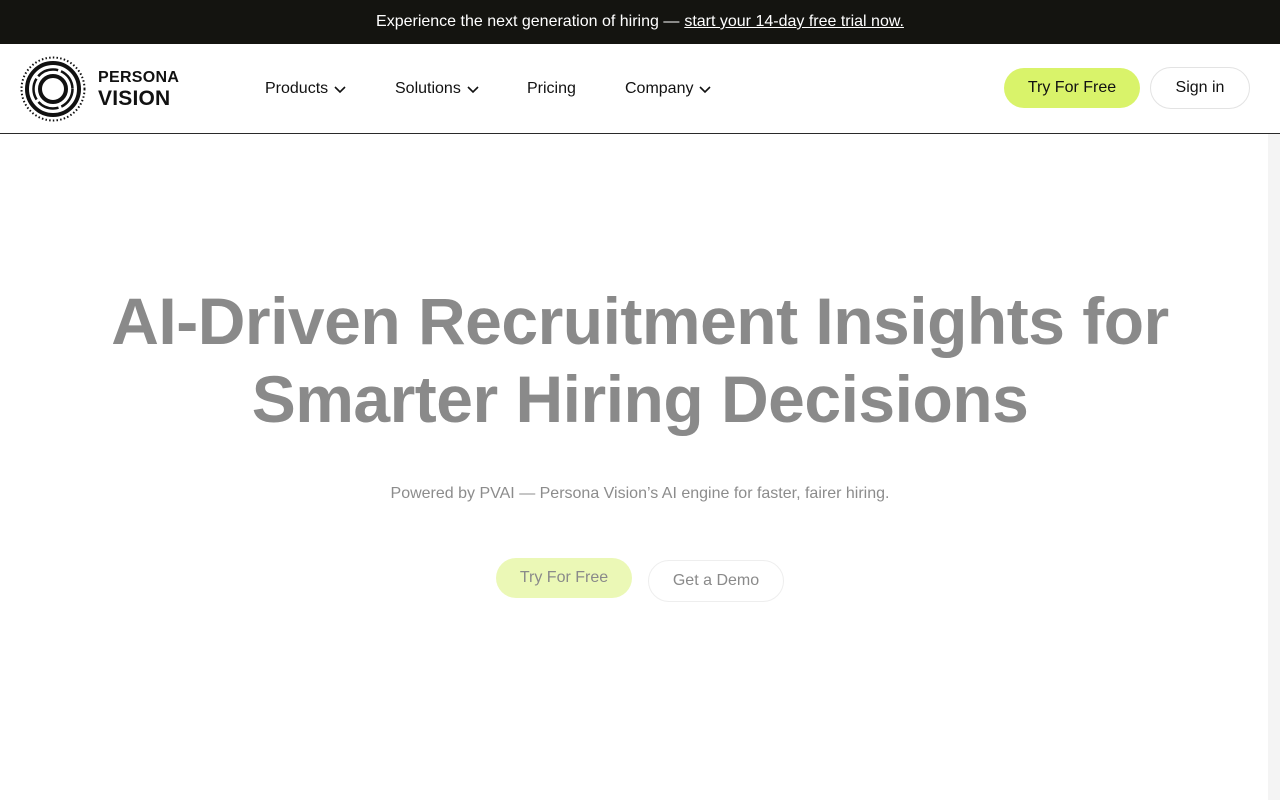  What do you see at coordinates (139, 77) in the screenshot?
I see `brand-name-line1: PERSONA` at bounding box center [139, 77].